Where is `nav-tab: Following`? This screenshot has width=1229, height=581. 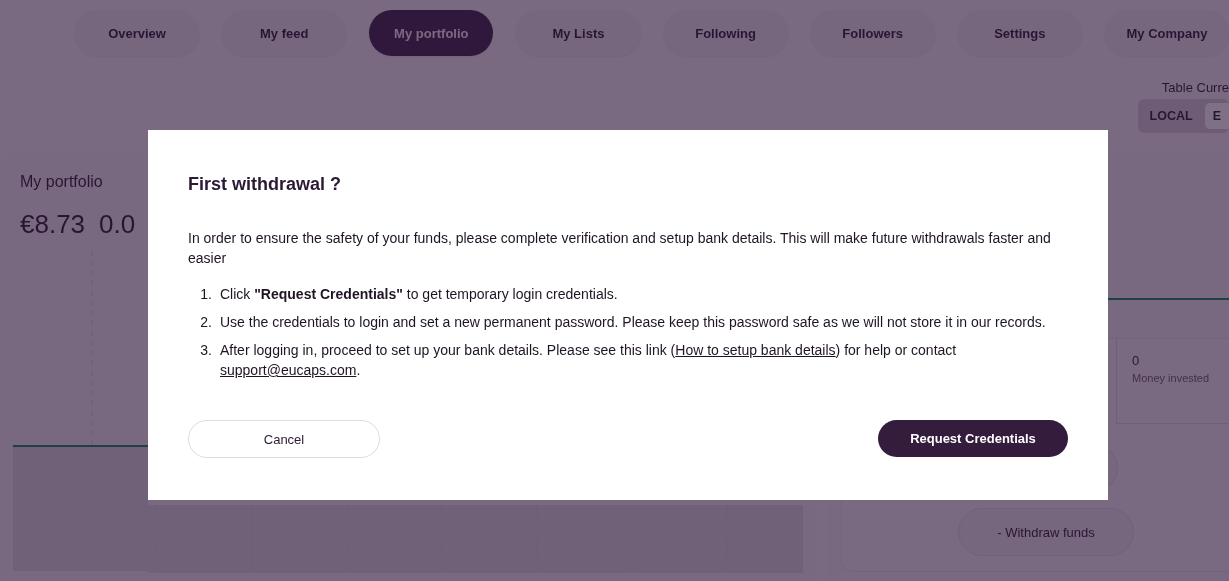
nav-tab: Following is located at coordinates (725, 33).